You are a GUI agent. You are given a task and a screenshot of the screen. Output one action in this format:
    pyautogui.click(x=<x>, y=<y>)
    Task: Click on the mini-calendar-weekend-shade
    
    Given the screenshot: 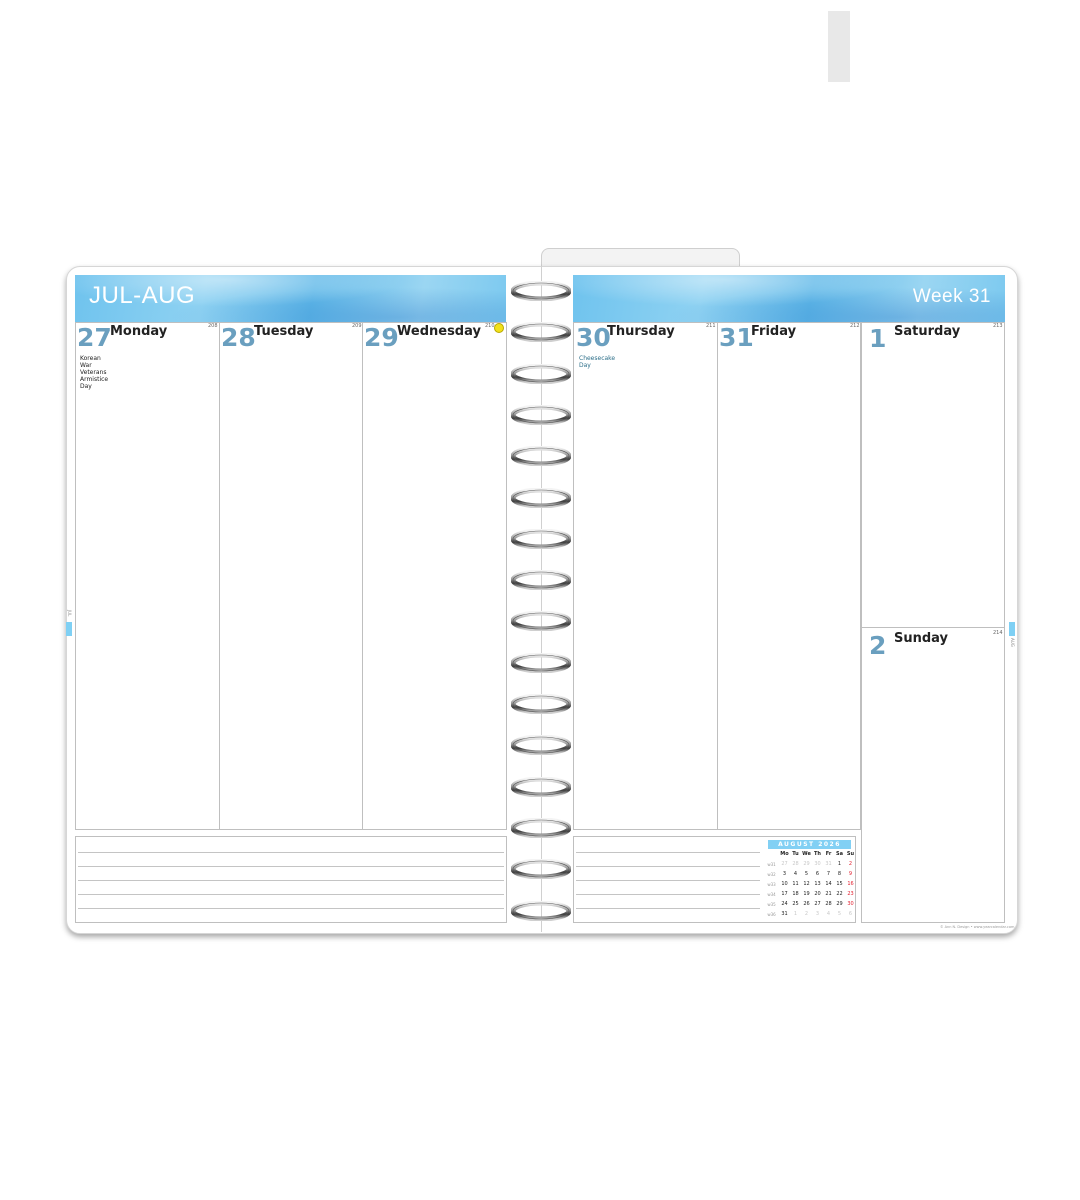 What is the action you would take?
    pyautogui.click(x=839, y=46)
    